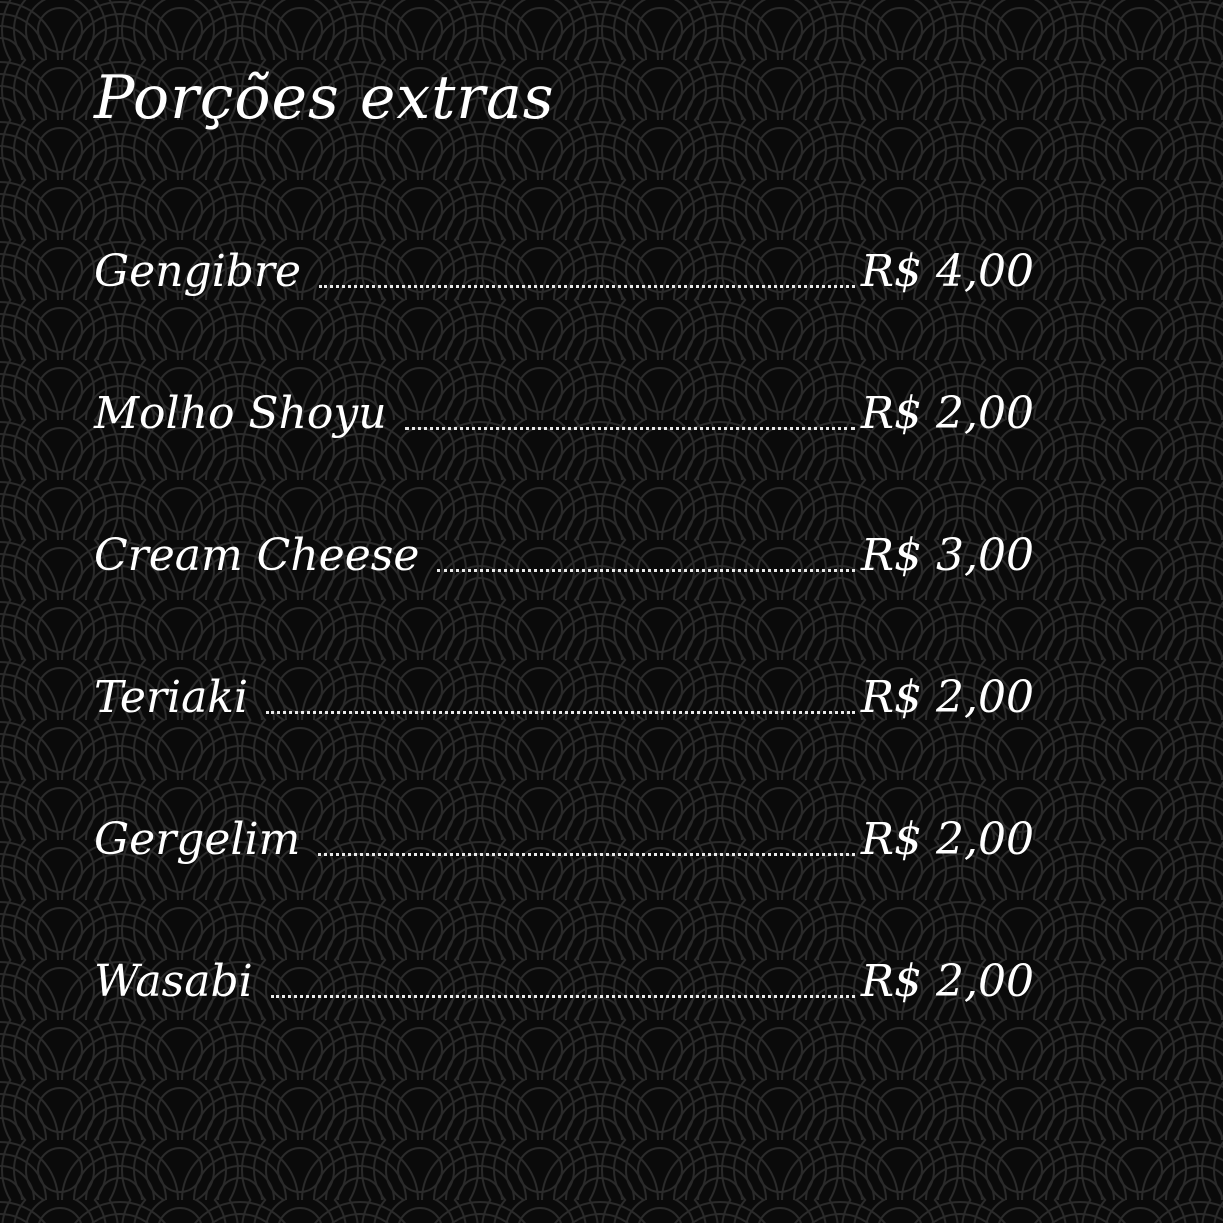  I want to click on item-name: Teriaki, so click(171, 697).